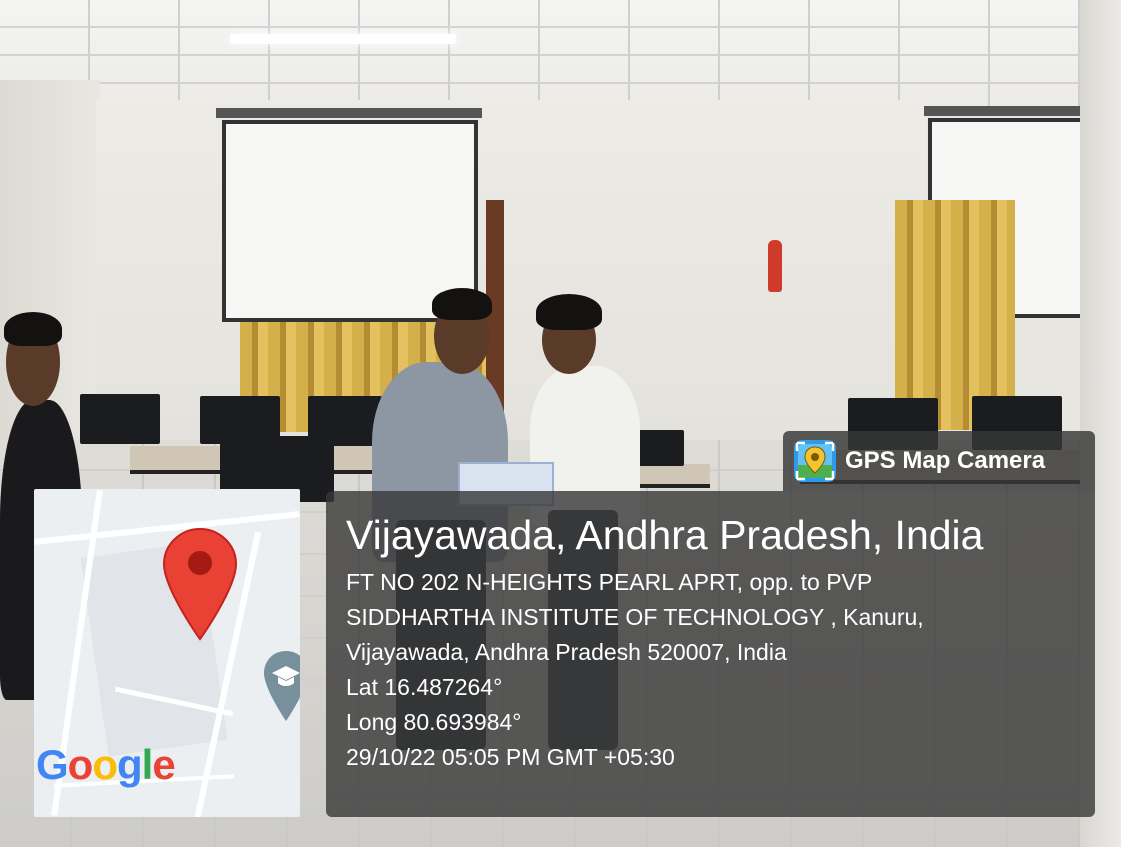 Image resolution: width=1121 pixels, height=847 pixels. I want to click on projection-screen-left, so click(350, 221).